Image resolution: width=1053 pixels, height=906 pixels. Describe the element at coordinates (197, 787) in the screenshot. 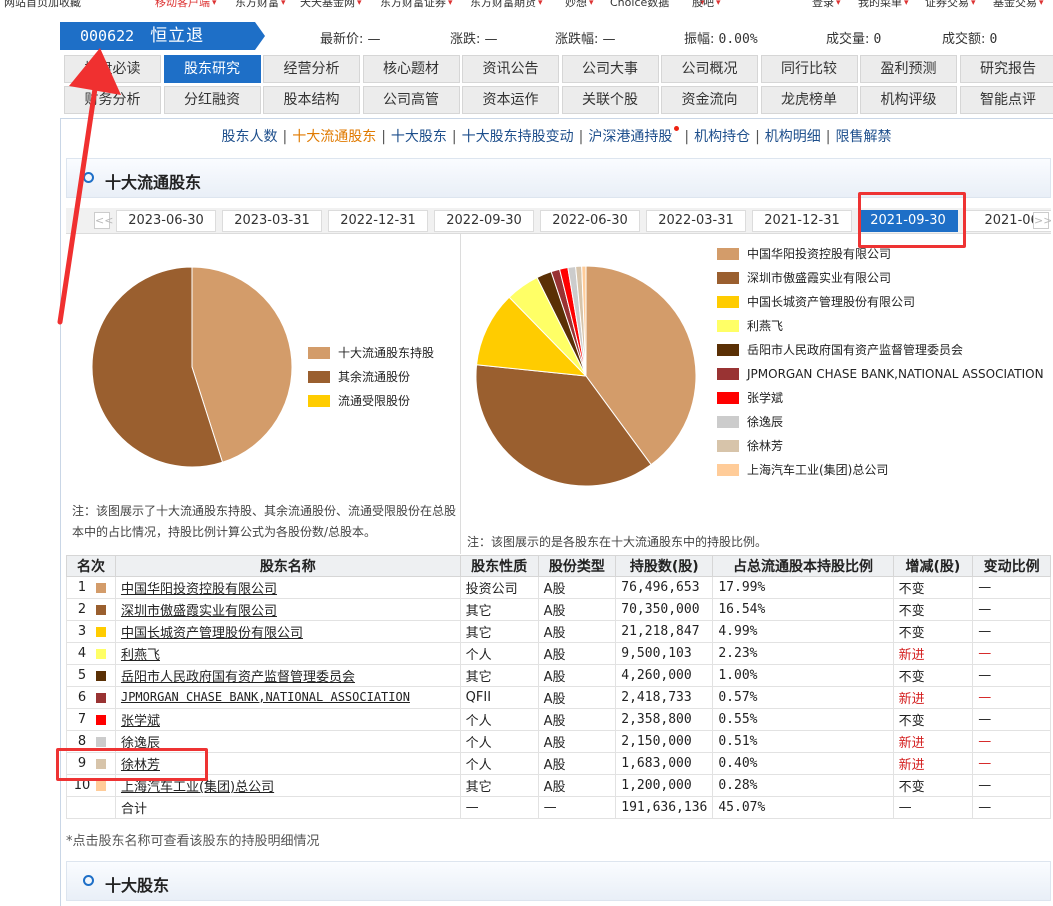

I see `holder-name-link: 上海汽车工业(集团)总公司` at that location.